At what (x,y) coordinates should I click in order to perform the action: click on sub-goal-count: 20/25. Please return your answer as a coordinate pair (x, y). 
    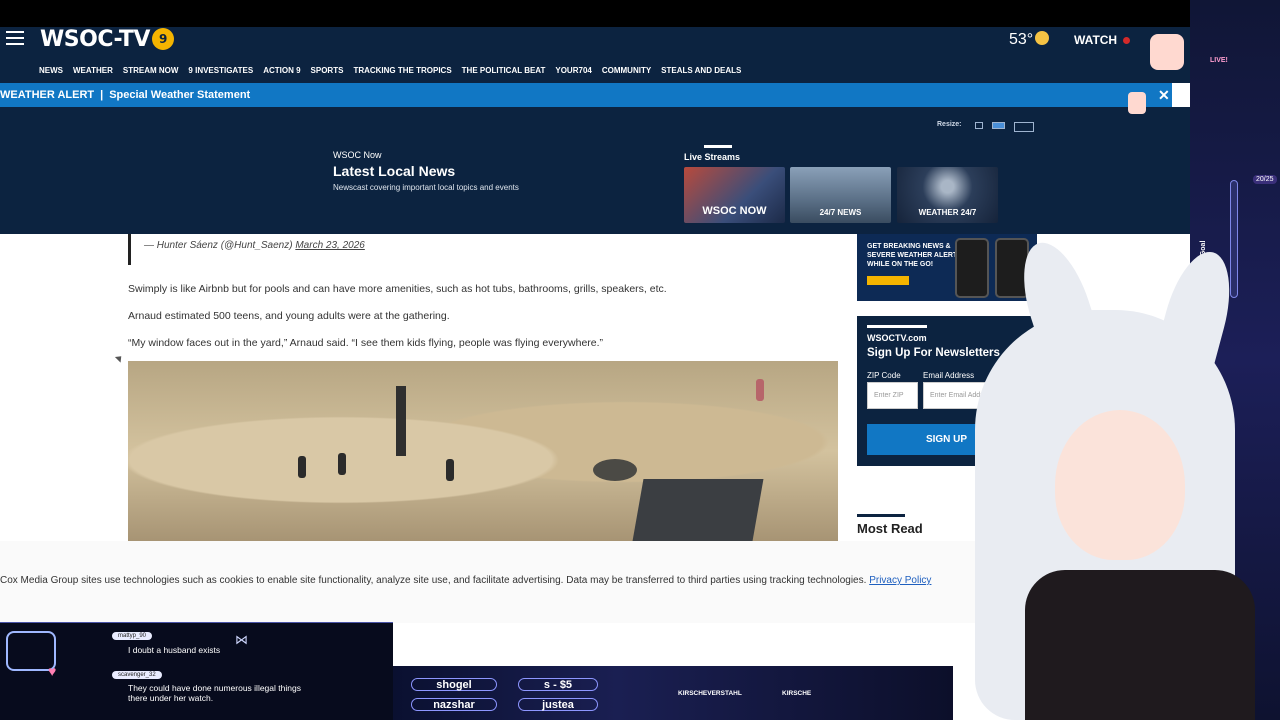
    Looking at the image, I should click on (1265, 179).